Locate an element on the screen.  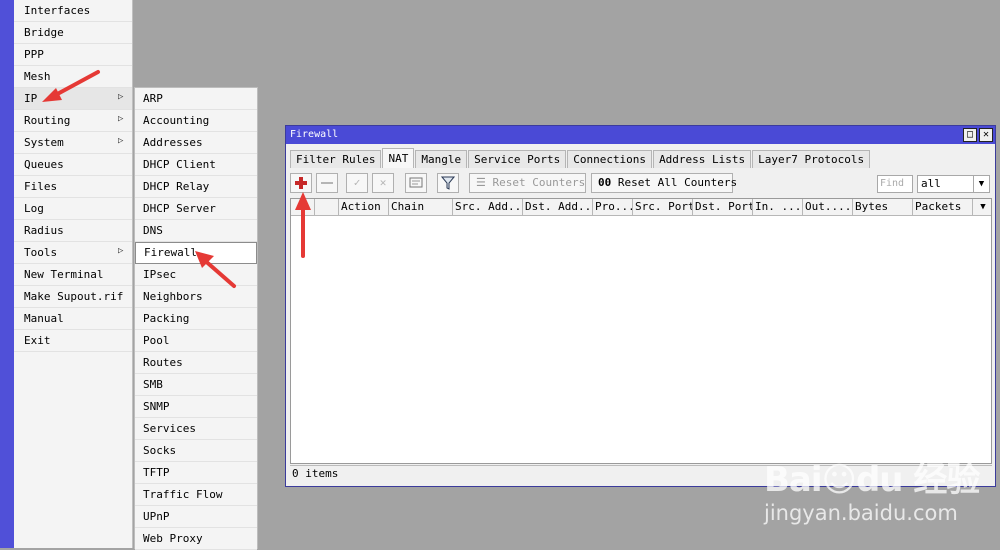
submenu-item-services: Services is located at coordinates (196, 429).